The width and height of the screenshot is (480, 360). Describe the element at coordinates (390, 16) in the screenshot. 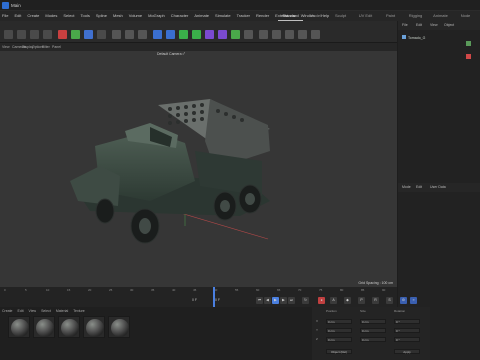

I see `tab-paint: Paint` at that location.